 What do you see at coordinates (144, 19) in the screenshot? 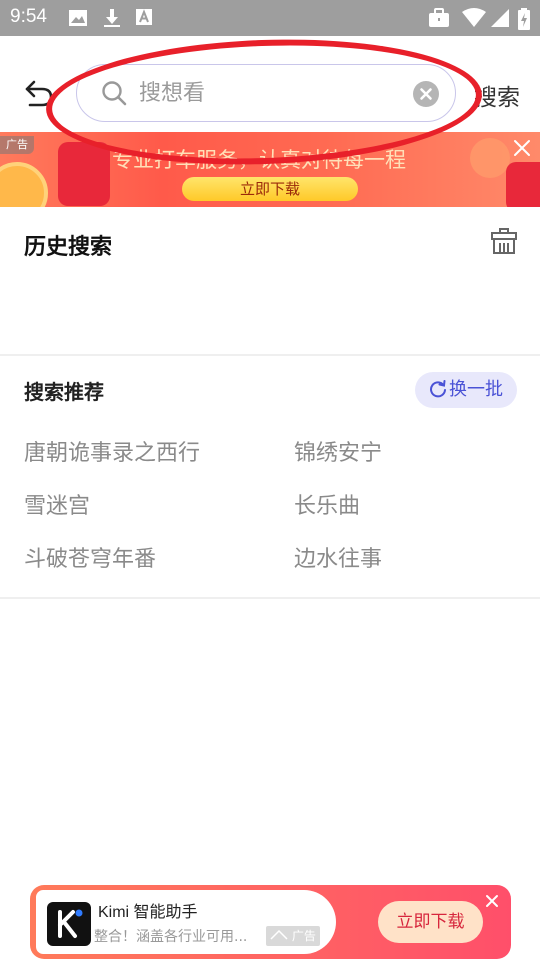
I see `a-icon` at bounding box center [144, 19].